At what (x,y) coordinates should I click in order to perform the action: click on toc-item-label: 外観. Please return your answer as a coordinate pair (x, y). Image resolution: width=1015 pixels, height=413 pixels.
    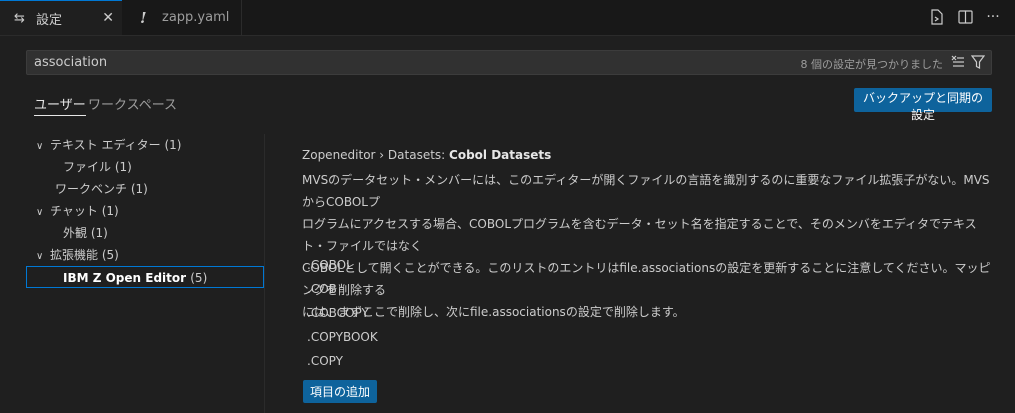
    Looking at the image, I should click on (75, 233).